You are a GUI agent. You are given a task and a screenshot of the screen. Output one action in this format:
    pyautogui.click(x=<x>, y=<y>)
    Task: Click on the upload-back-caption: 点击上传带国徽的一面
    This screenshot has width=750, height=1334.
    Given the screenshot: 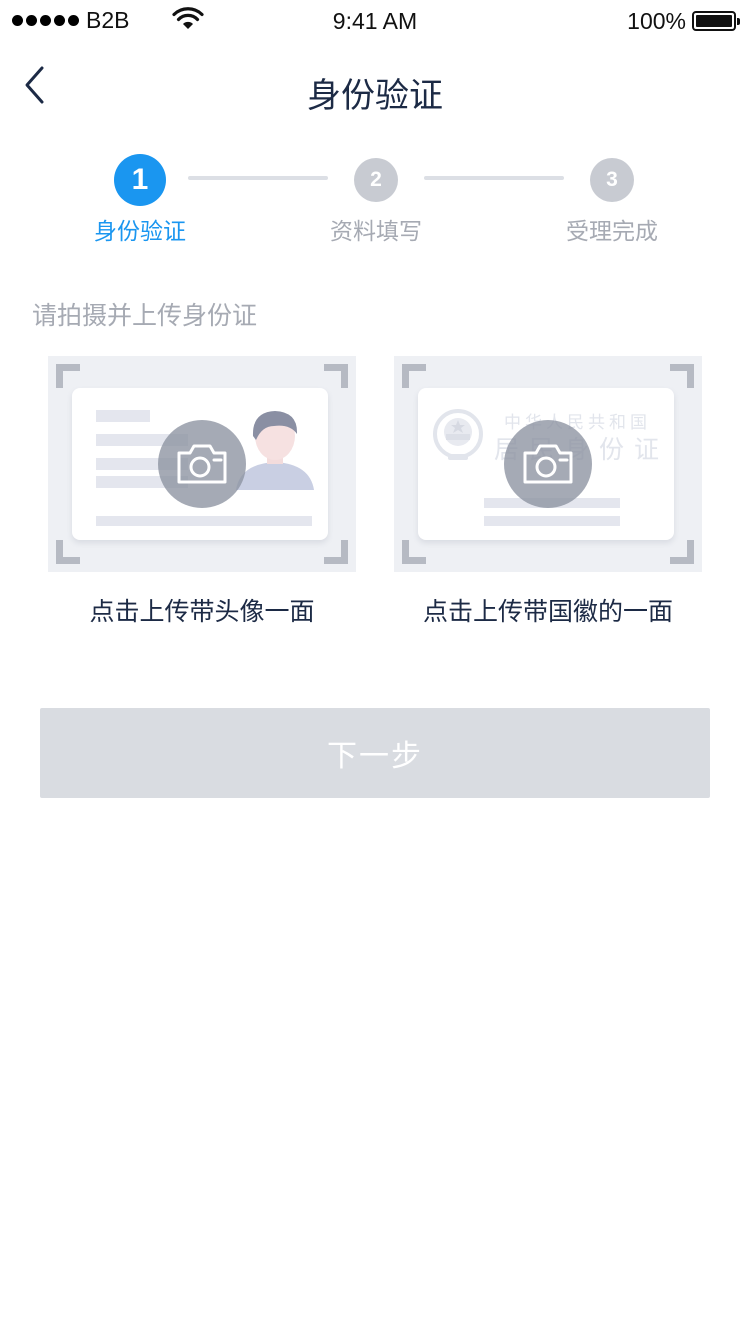 What is the action you would take?
    pyautogui.click(x=547, y=611)
    